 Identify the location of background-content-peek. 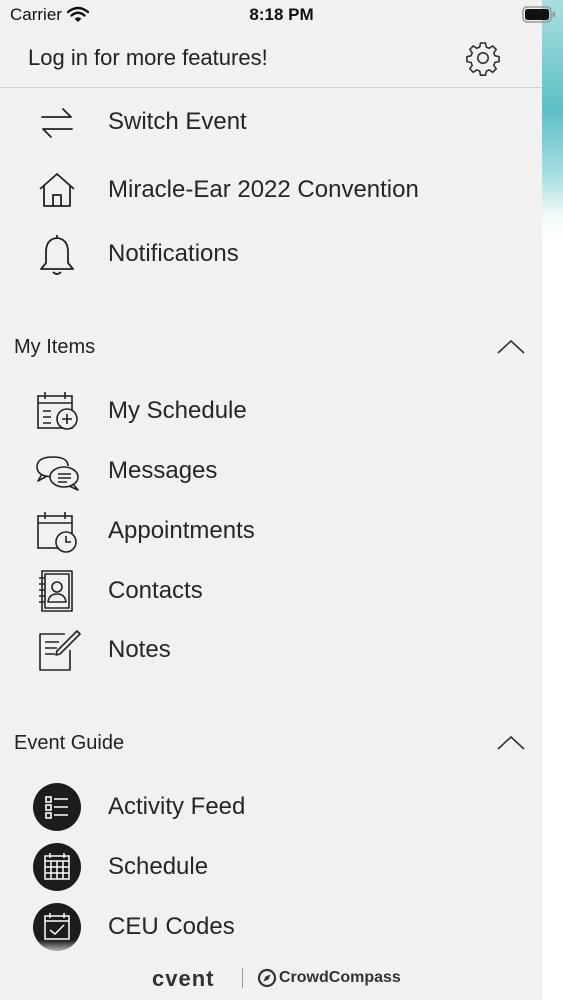
(552, 500).